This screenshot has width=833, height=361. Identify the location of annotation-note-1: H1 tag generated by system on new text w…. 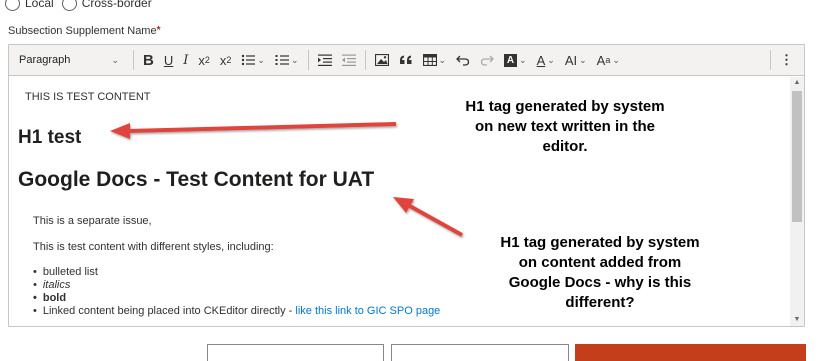
(565, 127).